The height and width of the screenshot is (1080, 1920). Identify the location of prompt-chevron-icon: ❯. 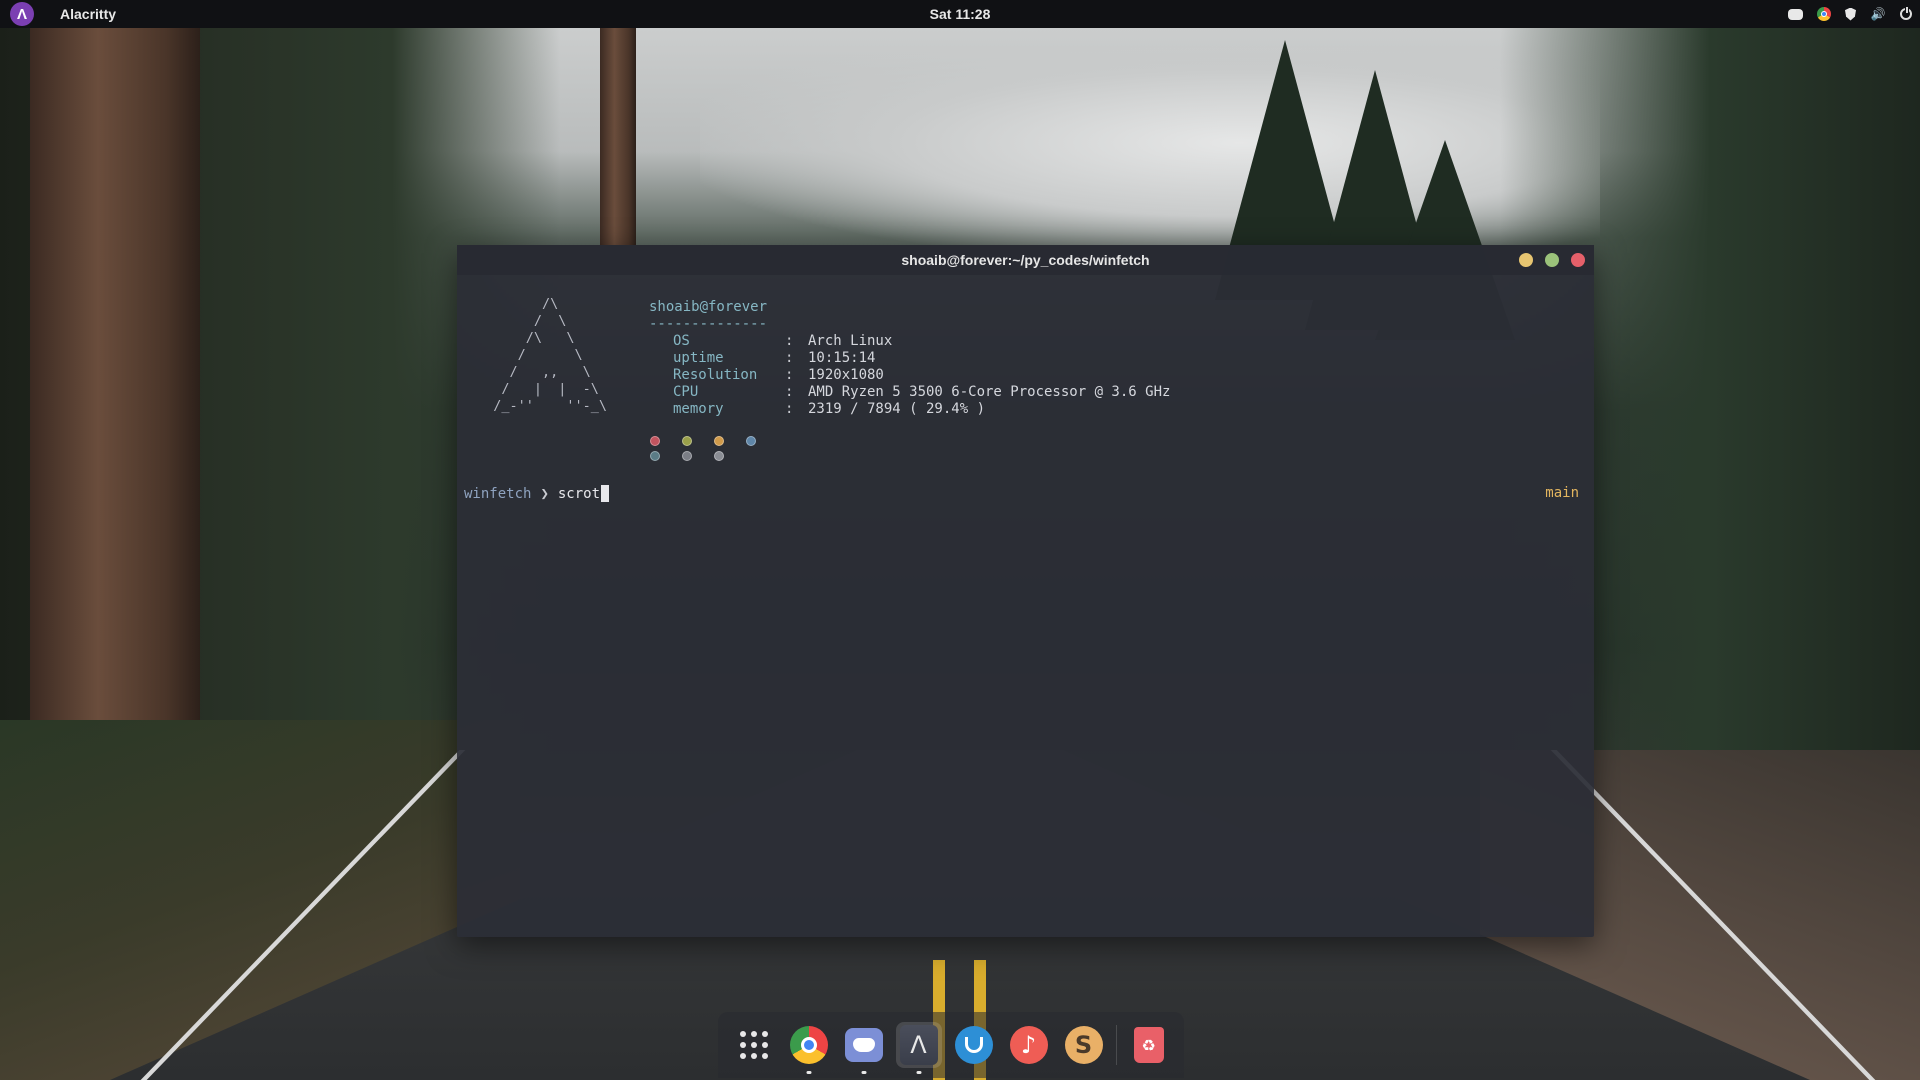
(544, 493).